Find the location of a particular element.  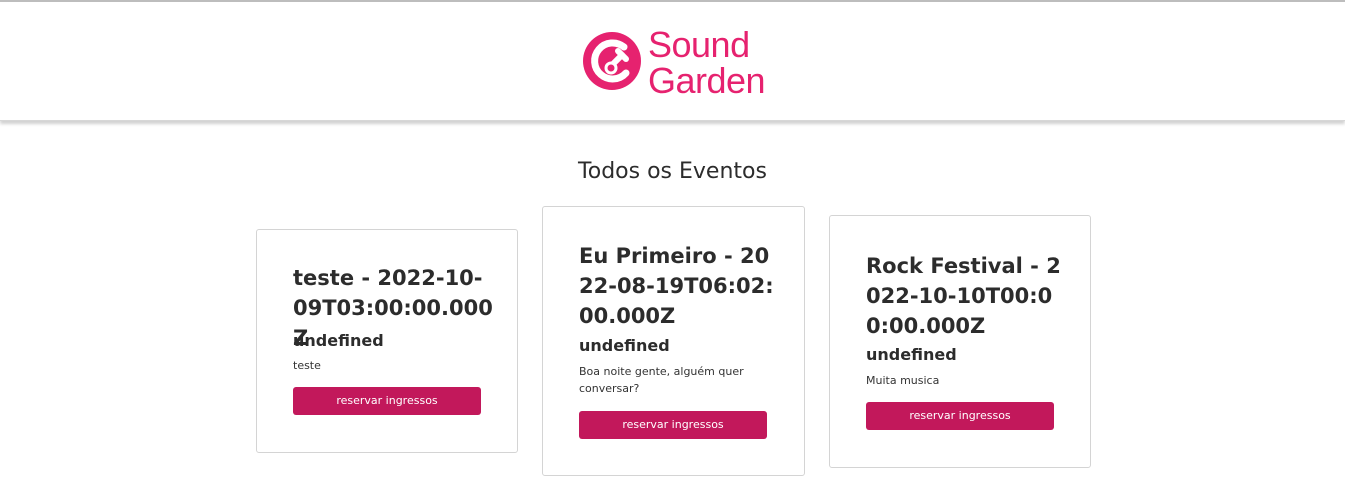

page-title: Todos os Eventos is located at coordinates (672, 171).